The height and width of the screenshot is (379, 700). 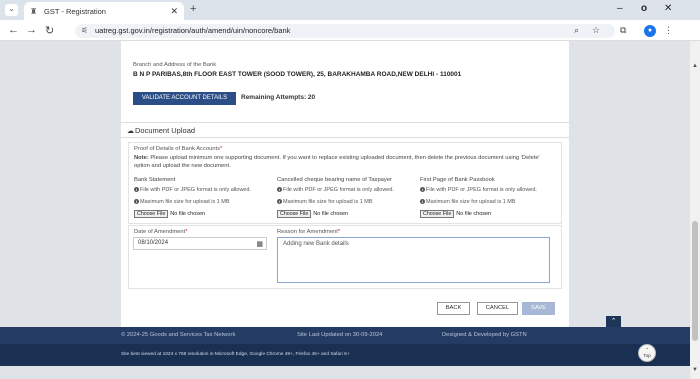 I want to click on back-to-top-button: ⌃ Top, so click(x=647, y=353).